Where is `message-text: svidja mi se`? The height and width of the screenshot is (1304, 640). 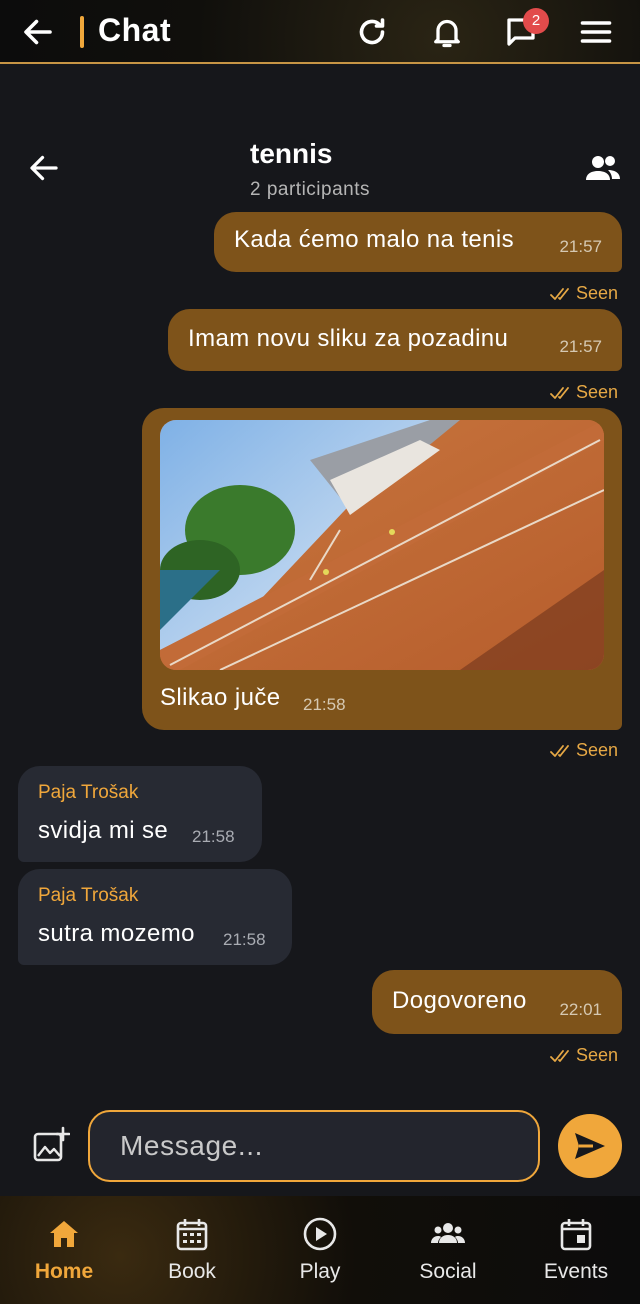 message-text: svidja mi se is located at coordinates (103, 830).